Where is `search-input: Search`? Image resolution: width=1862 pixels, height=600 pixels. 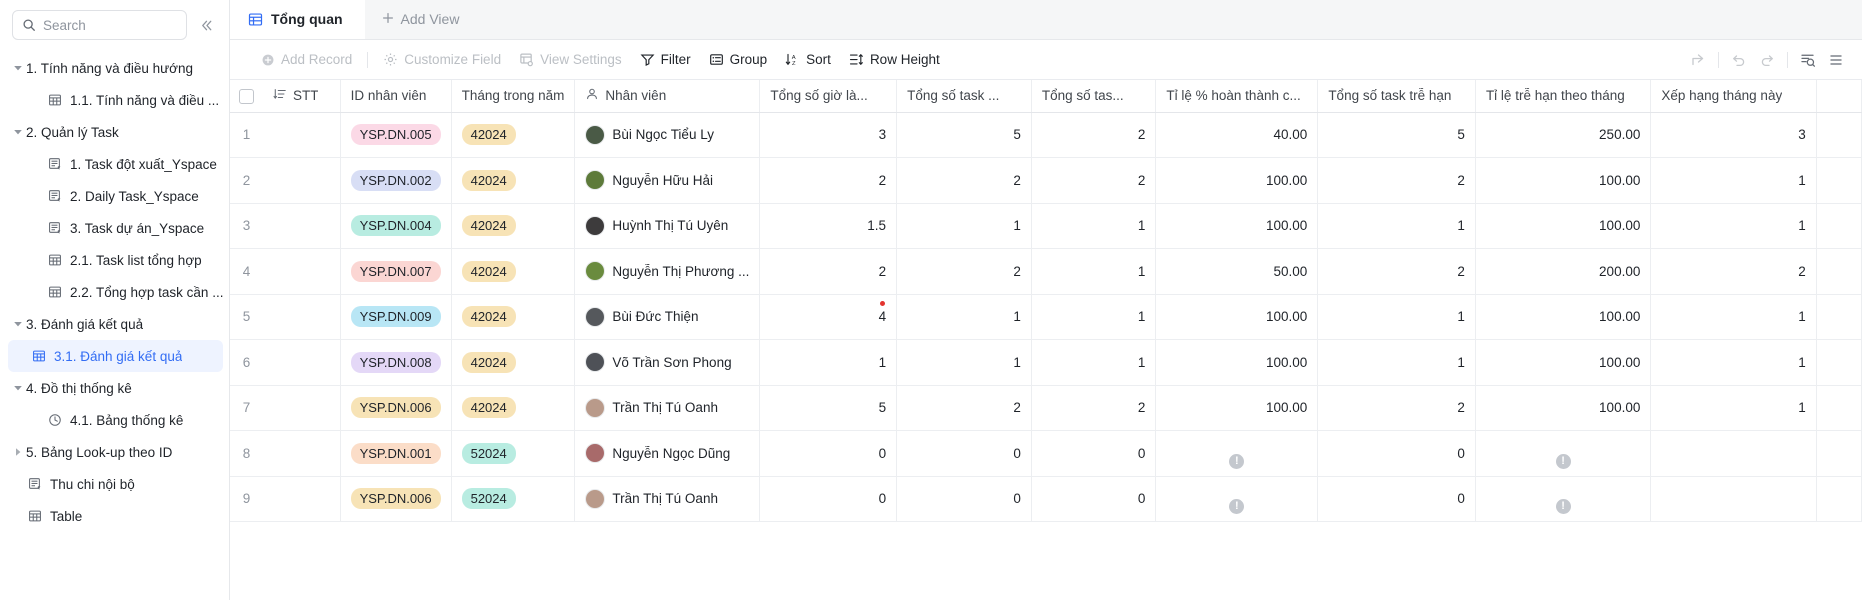
search-input: Search is located at coordinates (99, 25).